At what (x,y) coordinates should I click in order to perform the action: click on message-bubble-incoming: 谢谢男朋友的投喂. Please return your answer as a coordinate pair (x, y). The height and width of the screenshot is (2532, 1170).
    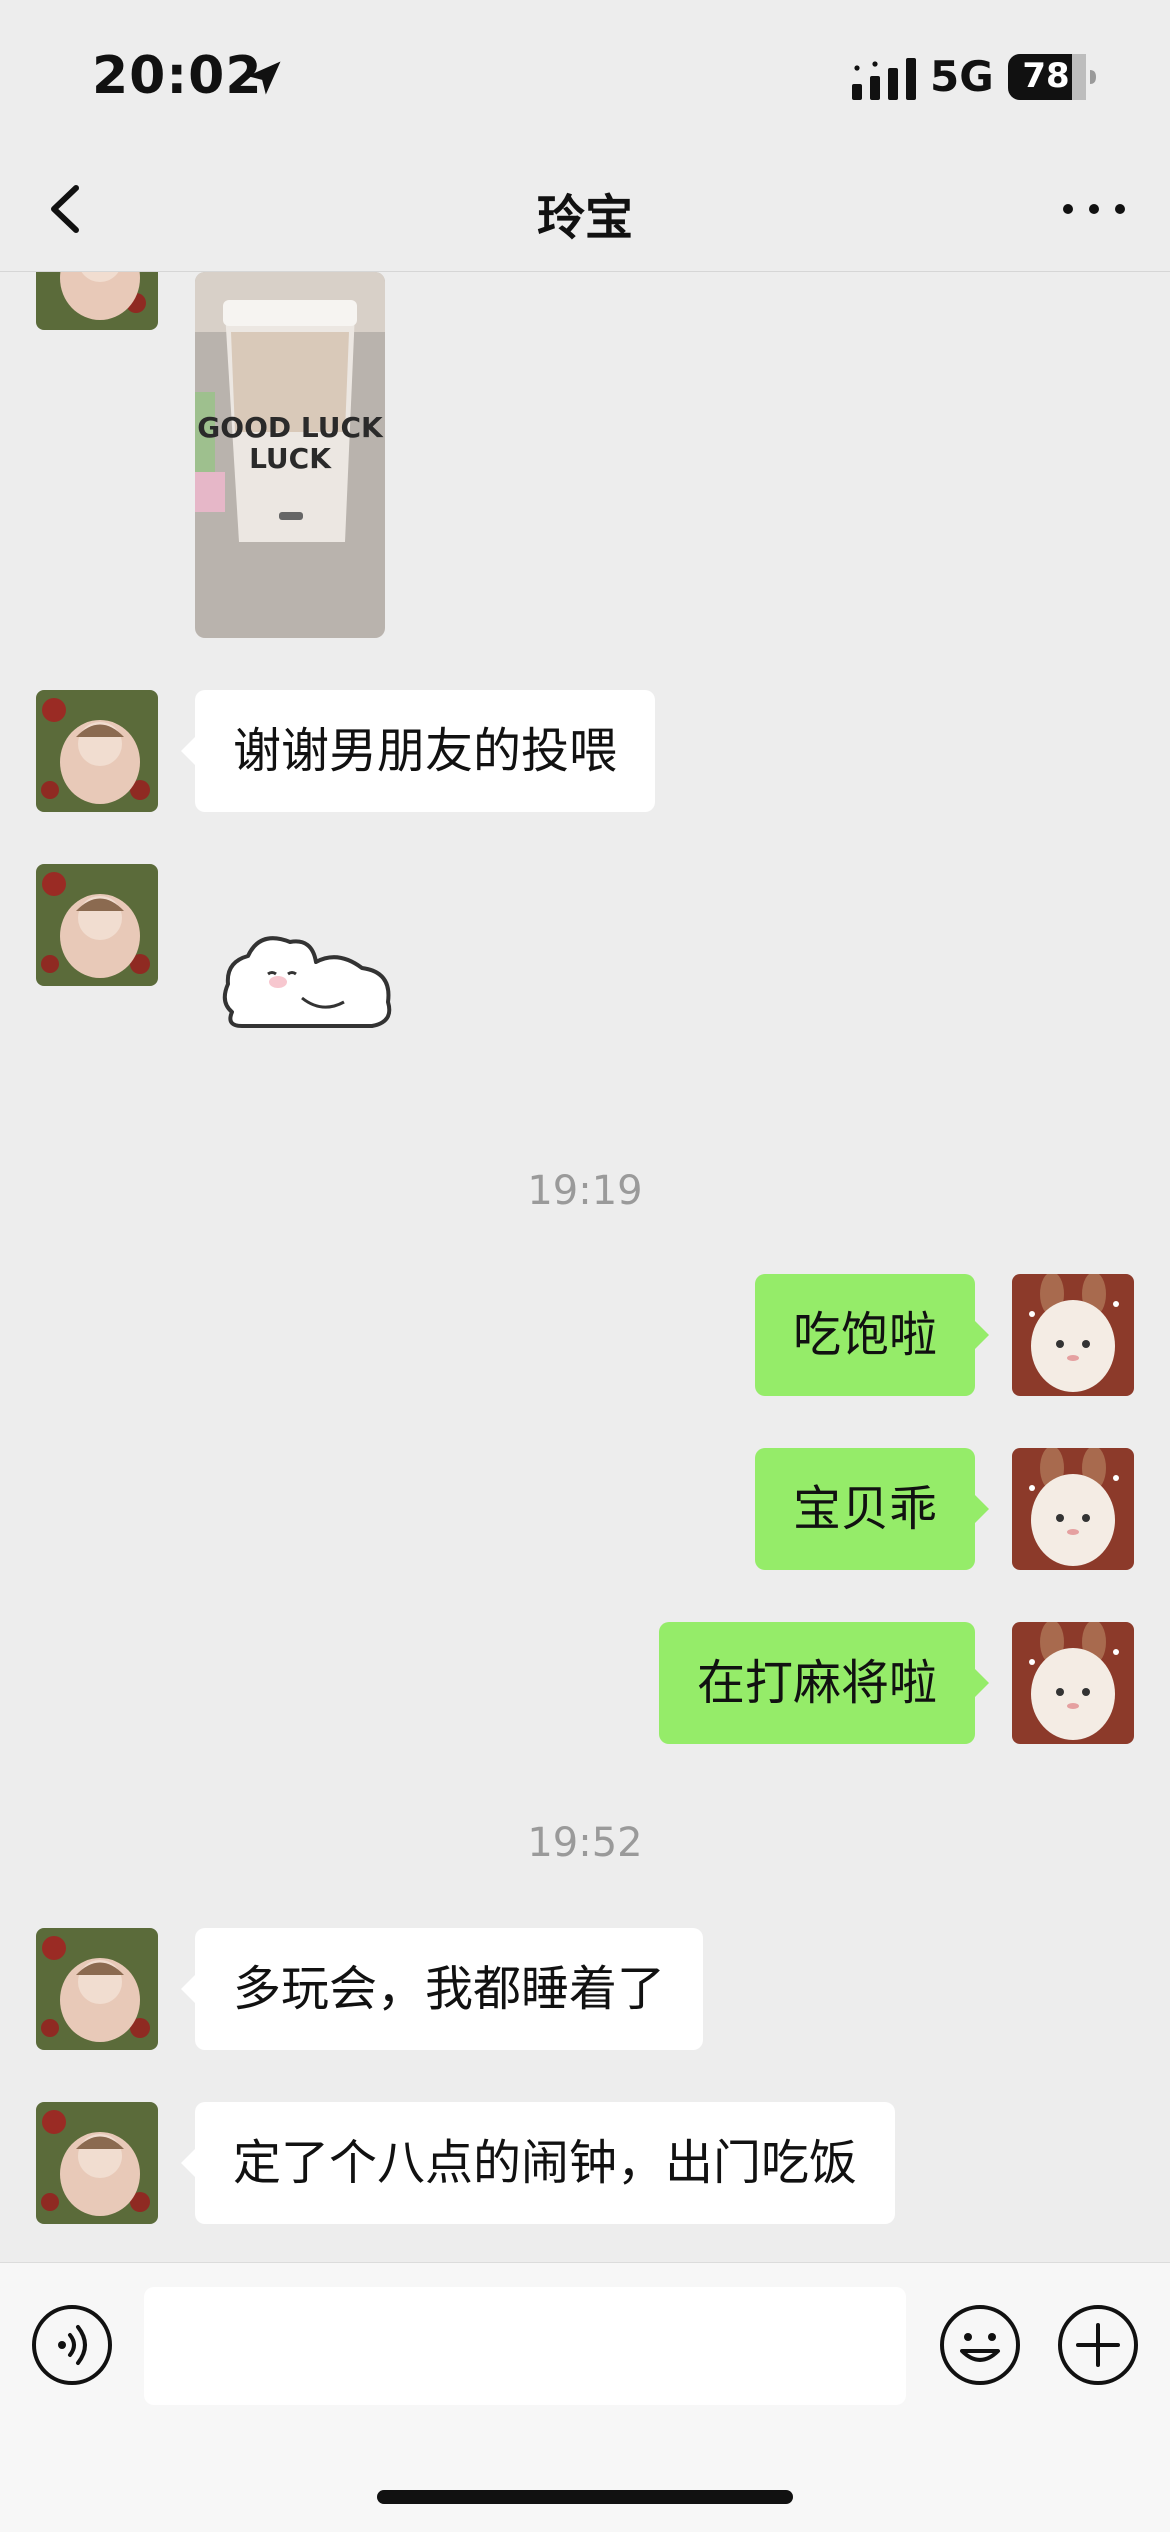
    Looking at the image, I should click on (418, 751).